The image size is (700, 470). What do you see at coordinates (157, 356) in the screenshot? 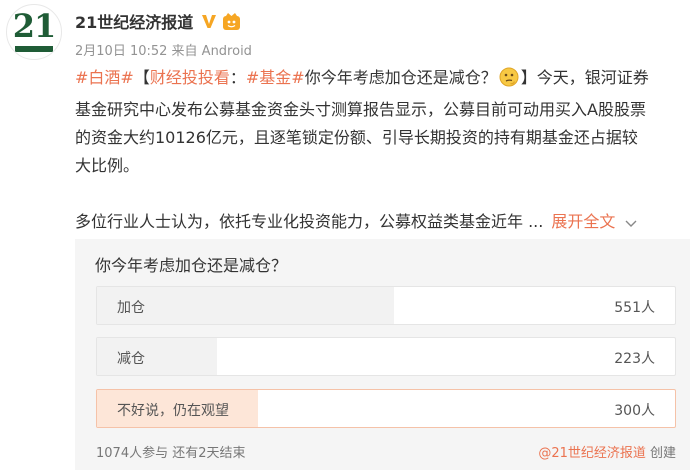
I see `poll-option-bar` at bounding box center [157, 356].